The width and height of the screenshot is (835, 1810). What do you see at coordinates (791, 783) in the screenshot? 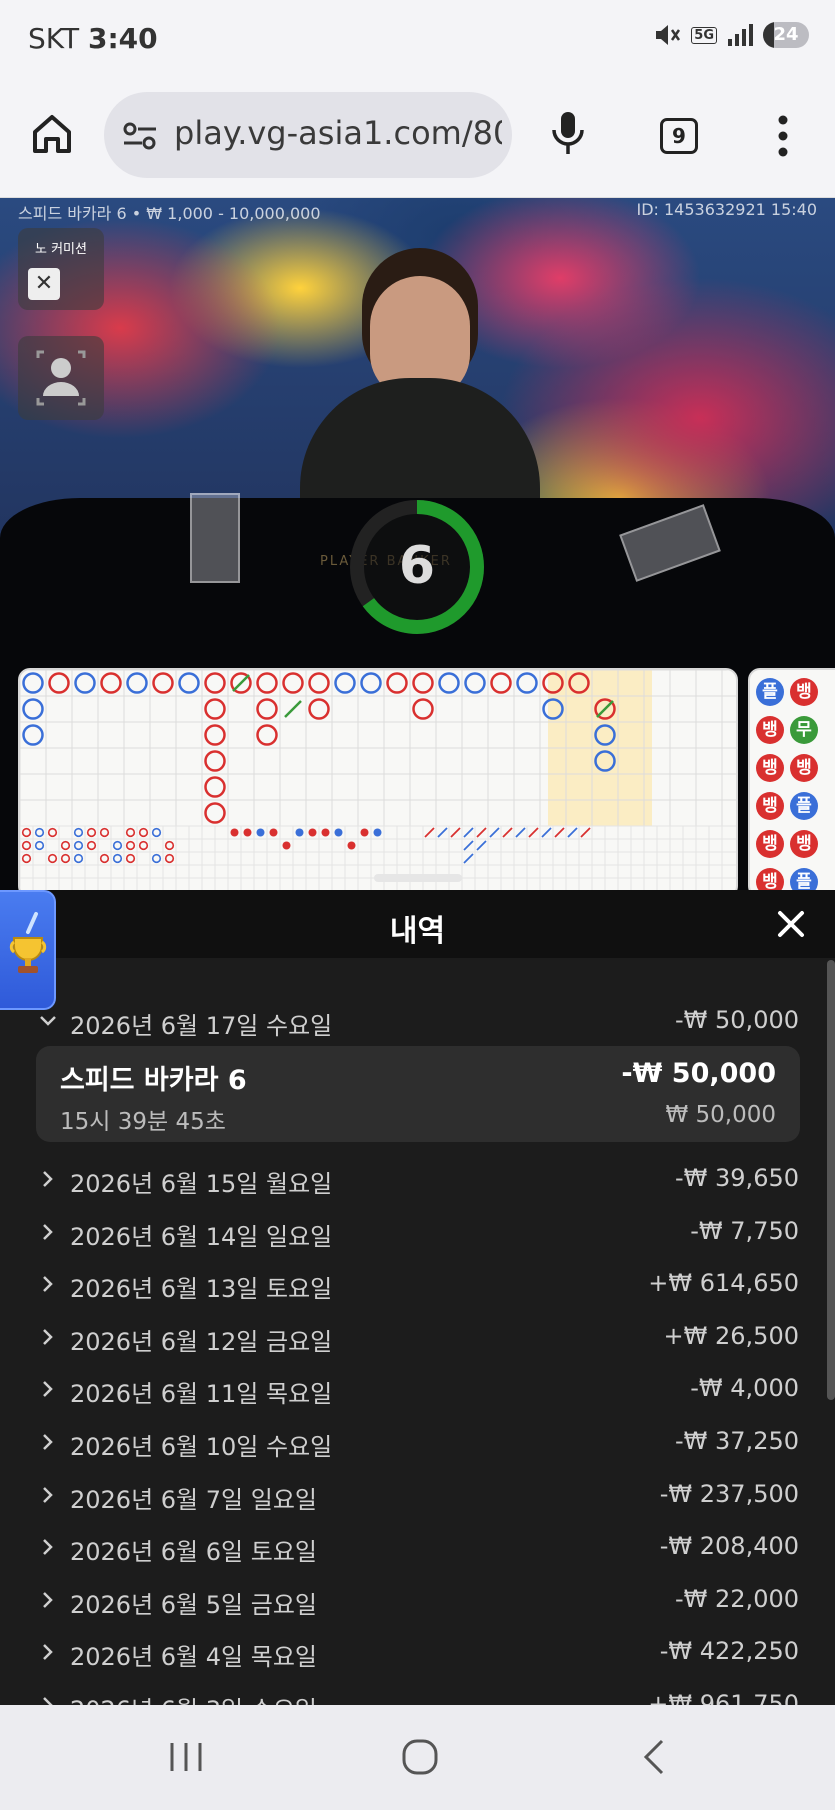
I see `bead-road: 플뱅뱅무뱅뱅뱅플뱅뱅뱅플` at bounding box center [791, 783].